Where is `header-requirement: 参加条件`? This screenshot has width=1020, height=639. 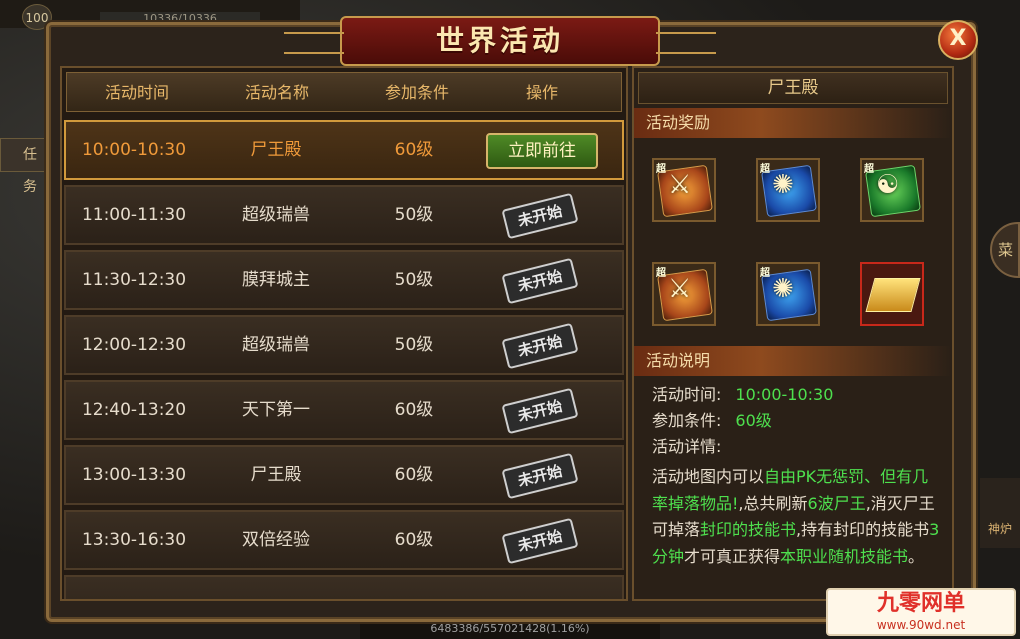 header-requirement: 参加条件 is located at coordinates (416, 92).